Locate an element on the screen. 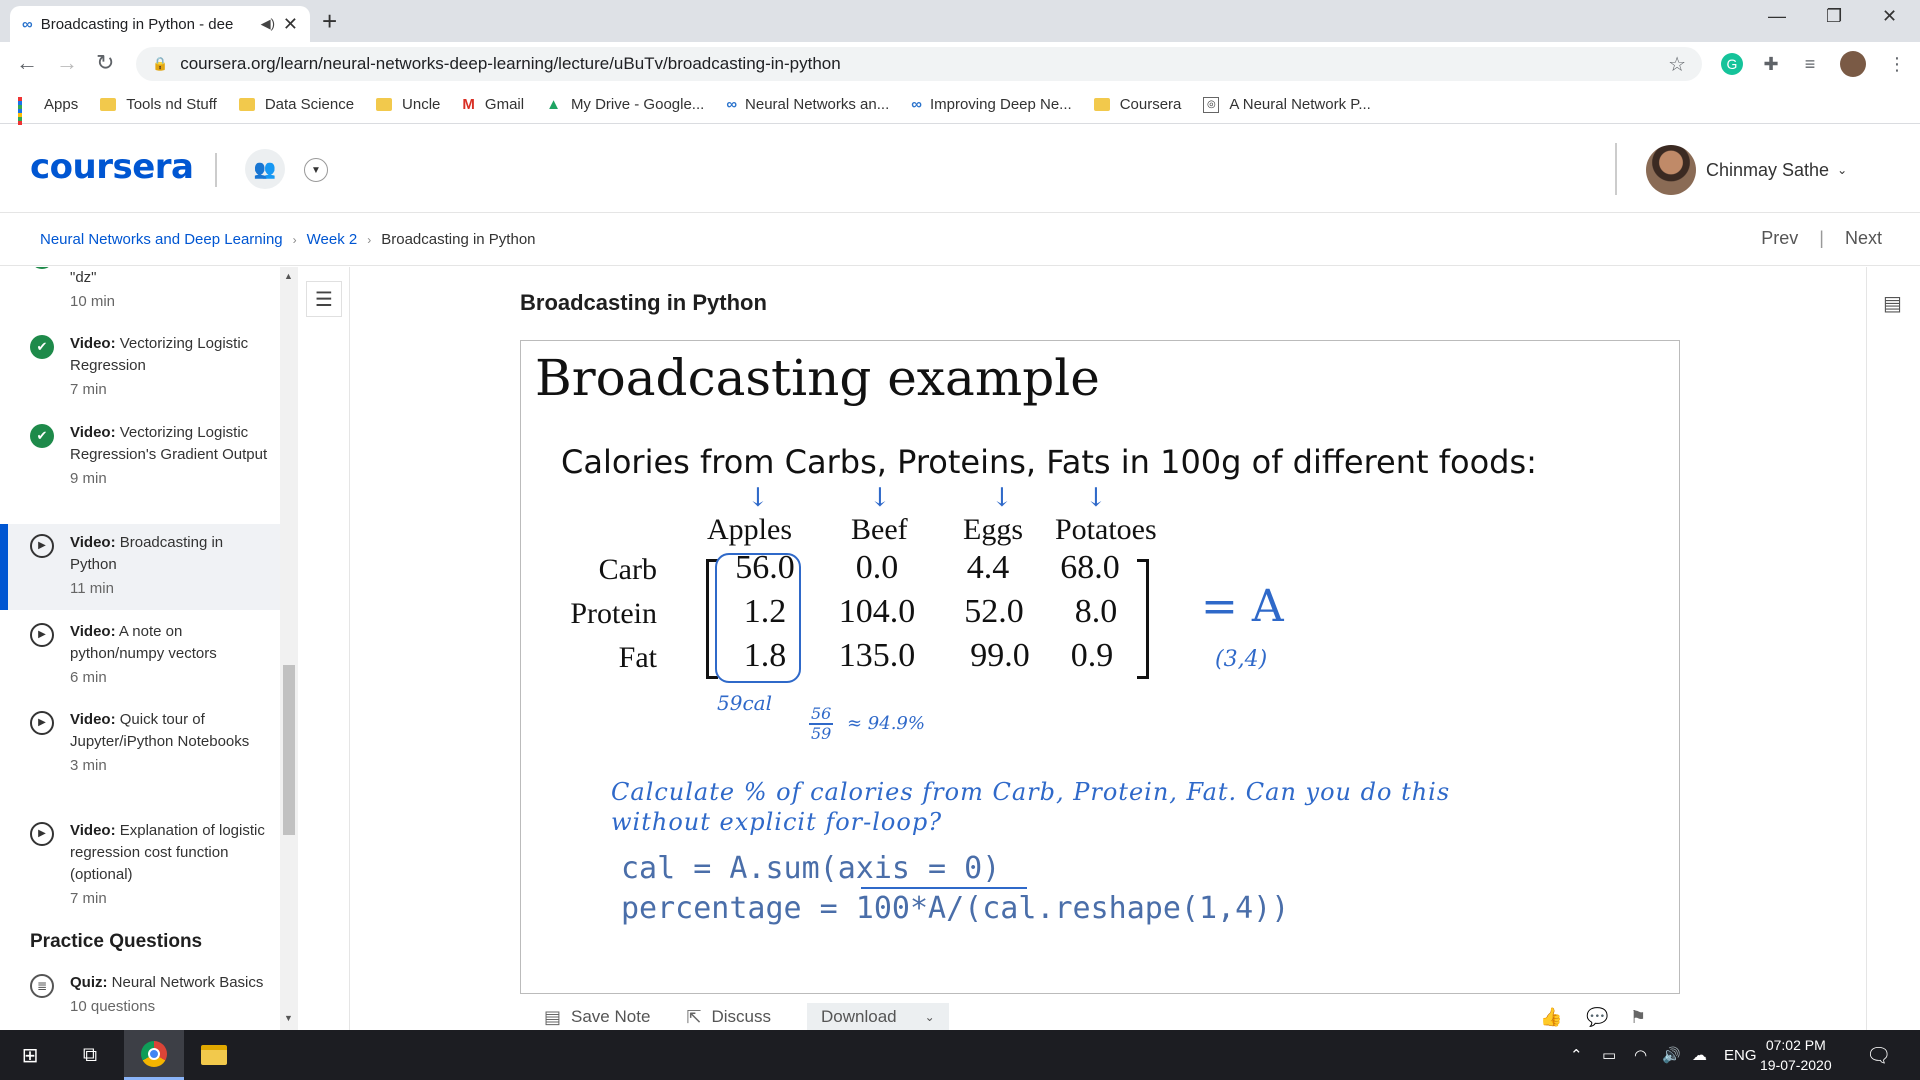 Image resolution: width=1920 pixels, height=1080 pixels. coursera-header: coursera 👥 ▼ Chinmay Sathe ⌄ is located at coordinates (960, 169).